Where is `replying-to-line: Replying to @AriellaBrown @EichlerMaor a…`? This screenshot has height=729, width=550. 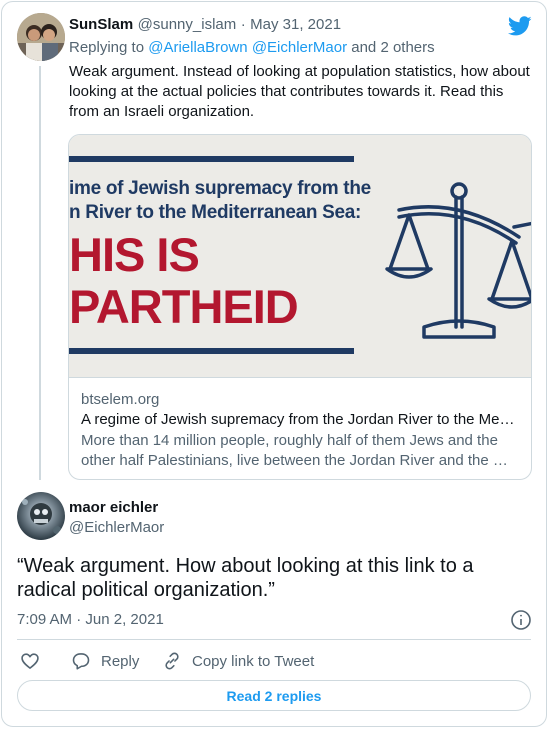 replying-to-line: Replying to @AriellaBrown @EichlerMaor a… is located at coordinates (252, 47).